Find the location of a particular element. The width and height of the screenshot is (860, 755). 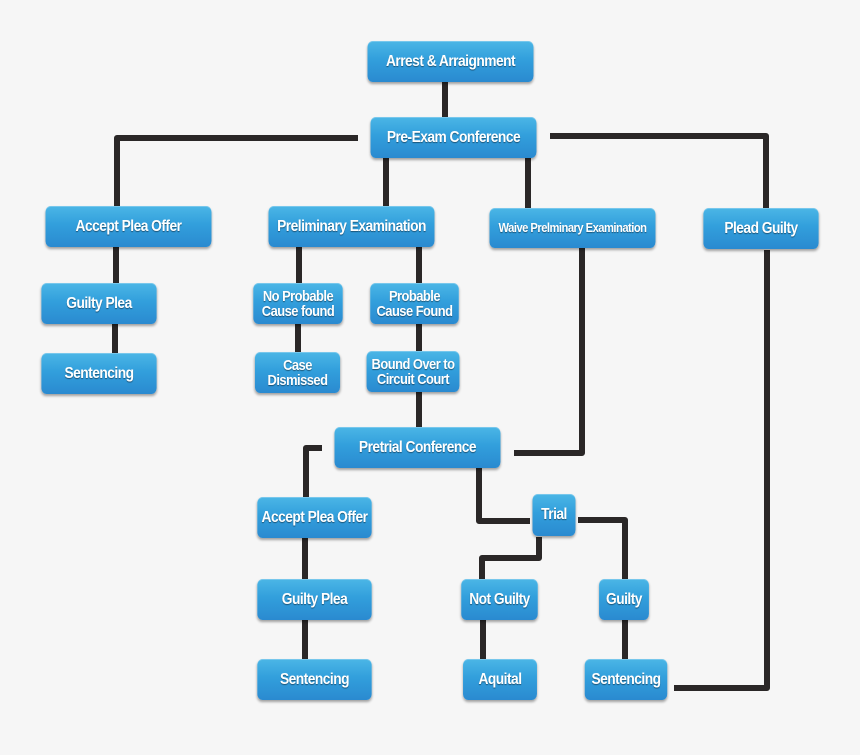

node-arrest-arraignment: Arrest & Arraignment is located at coordinates (450, 61).